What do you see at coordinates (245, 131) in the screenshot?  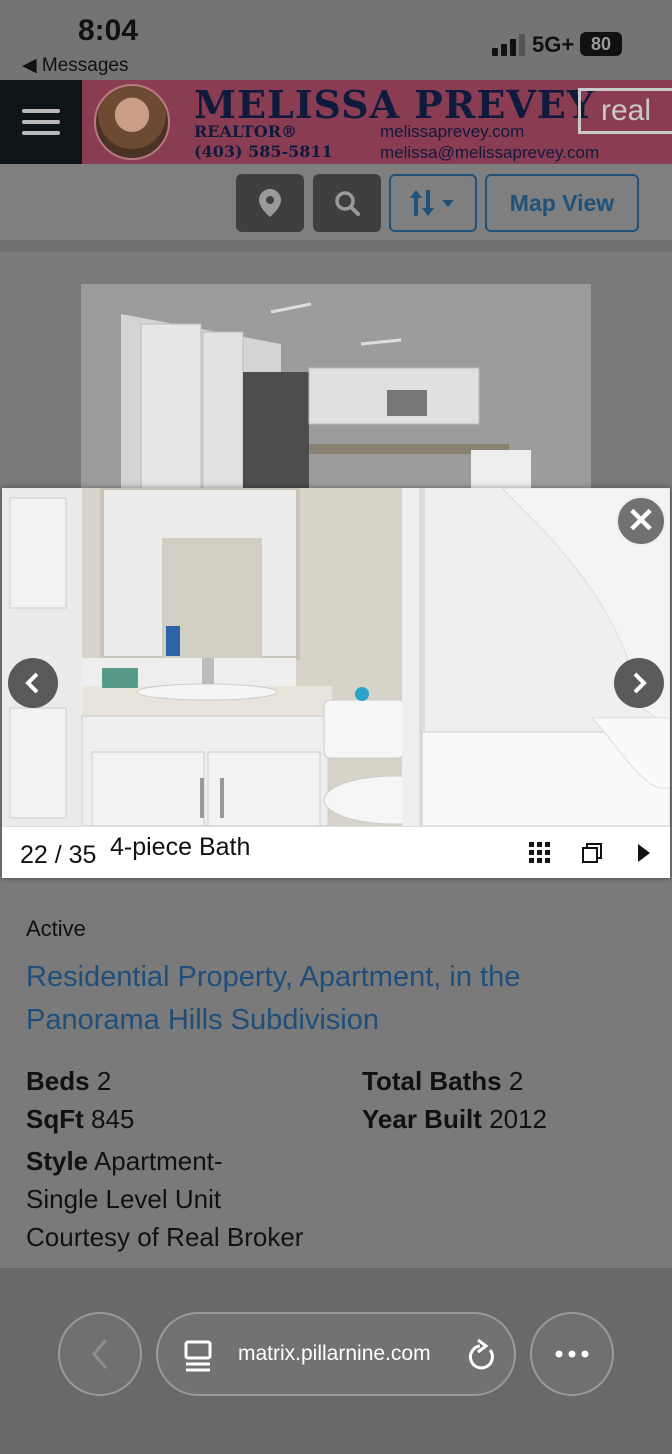 I see `agent-title: REALTOR®` at bounding box center [245, 131].